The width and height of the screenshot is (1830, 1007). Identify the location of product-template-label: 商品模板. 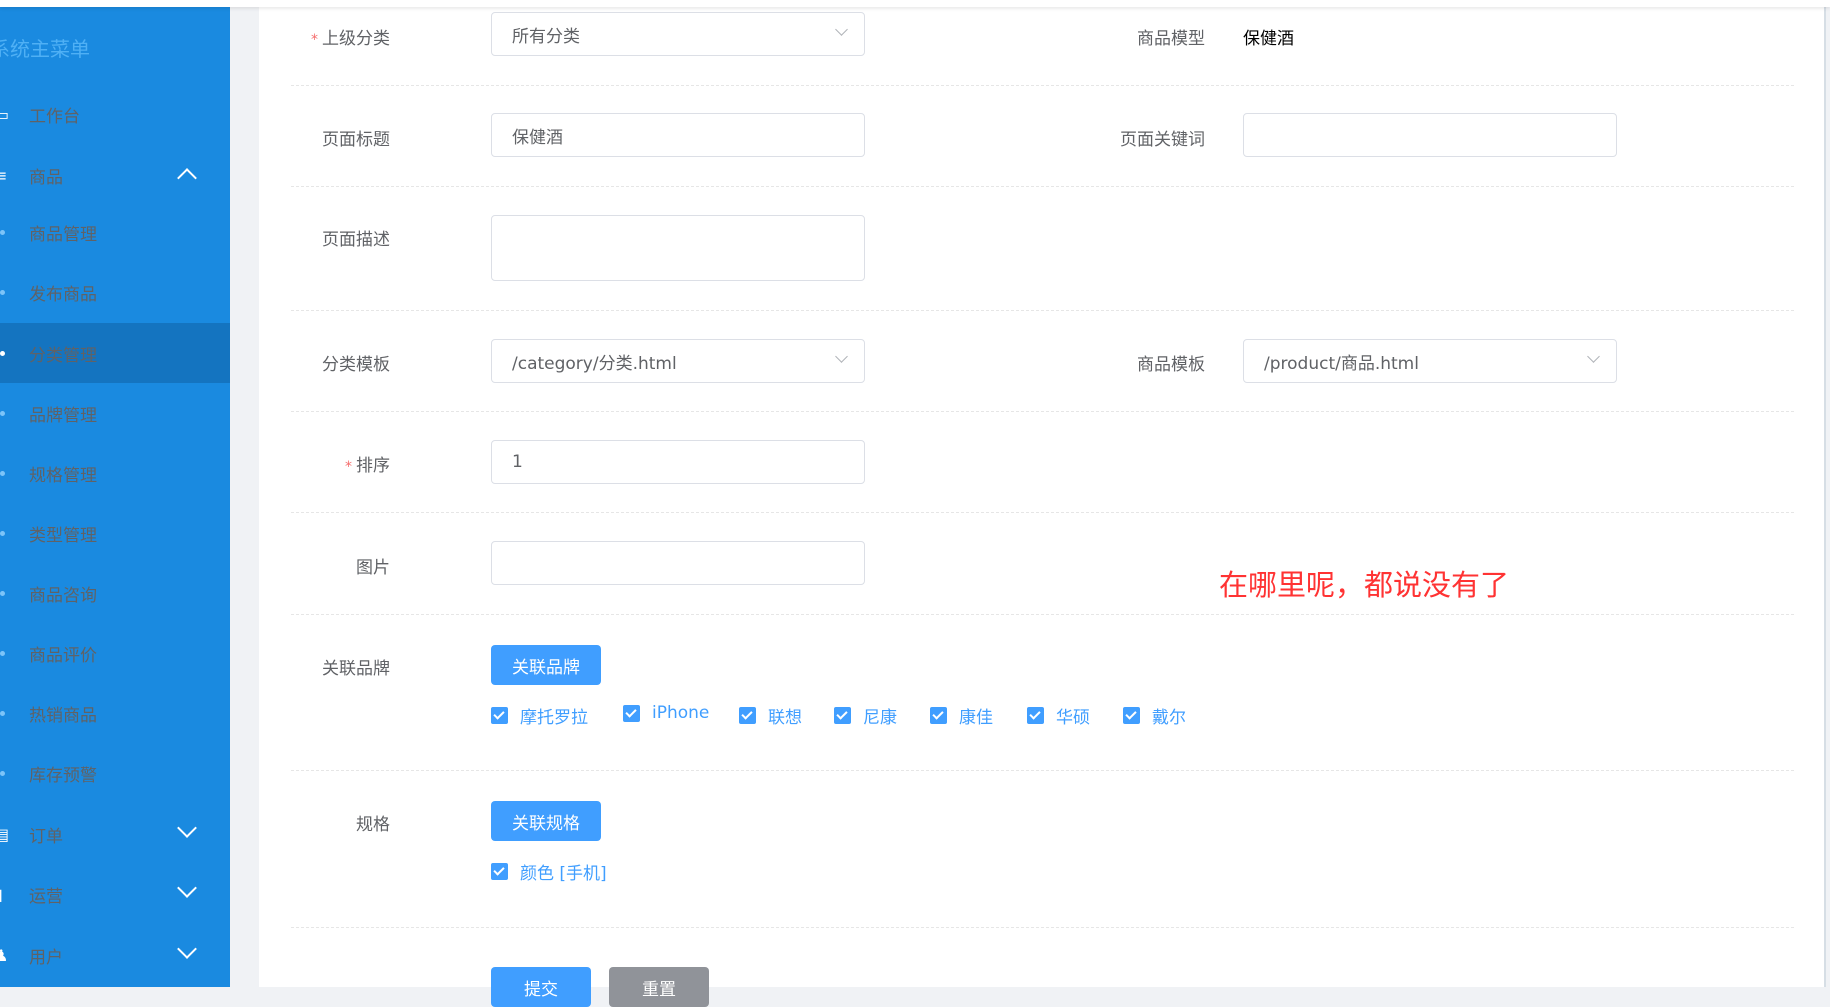
(1171, 365).